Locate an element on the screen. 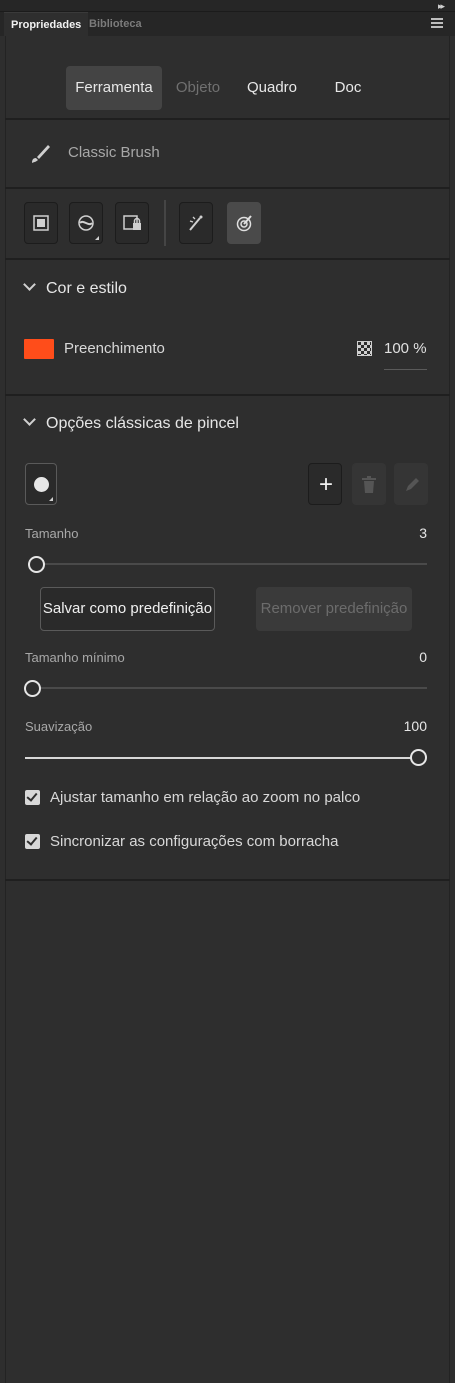  trash-icon is located at coordinates (369, 484).